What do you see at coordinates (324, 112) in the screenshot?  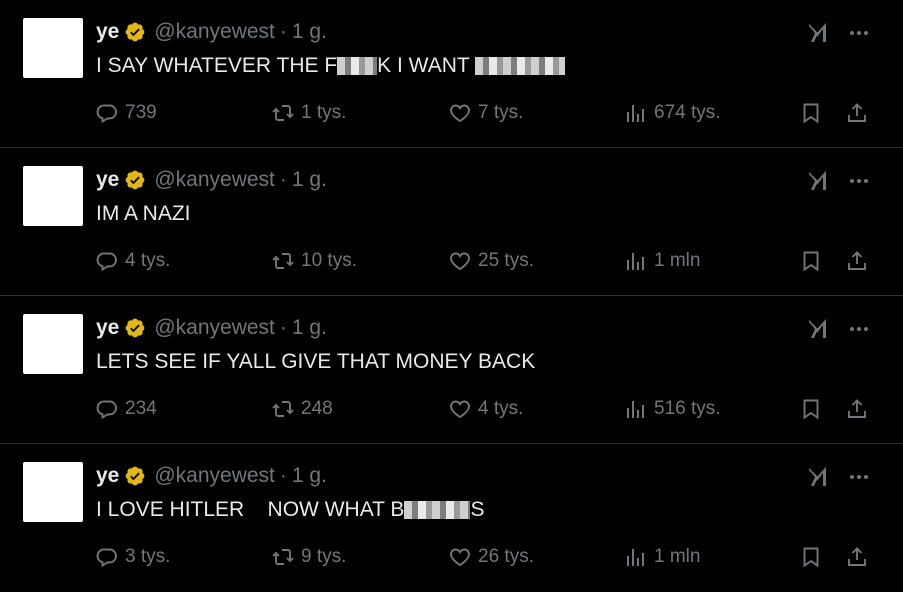 I see `retweet-count: 1 tys.` at bounding box center [324, 112].